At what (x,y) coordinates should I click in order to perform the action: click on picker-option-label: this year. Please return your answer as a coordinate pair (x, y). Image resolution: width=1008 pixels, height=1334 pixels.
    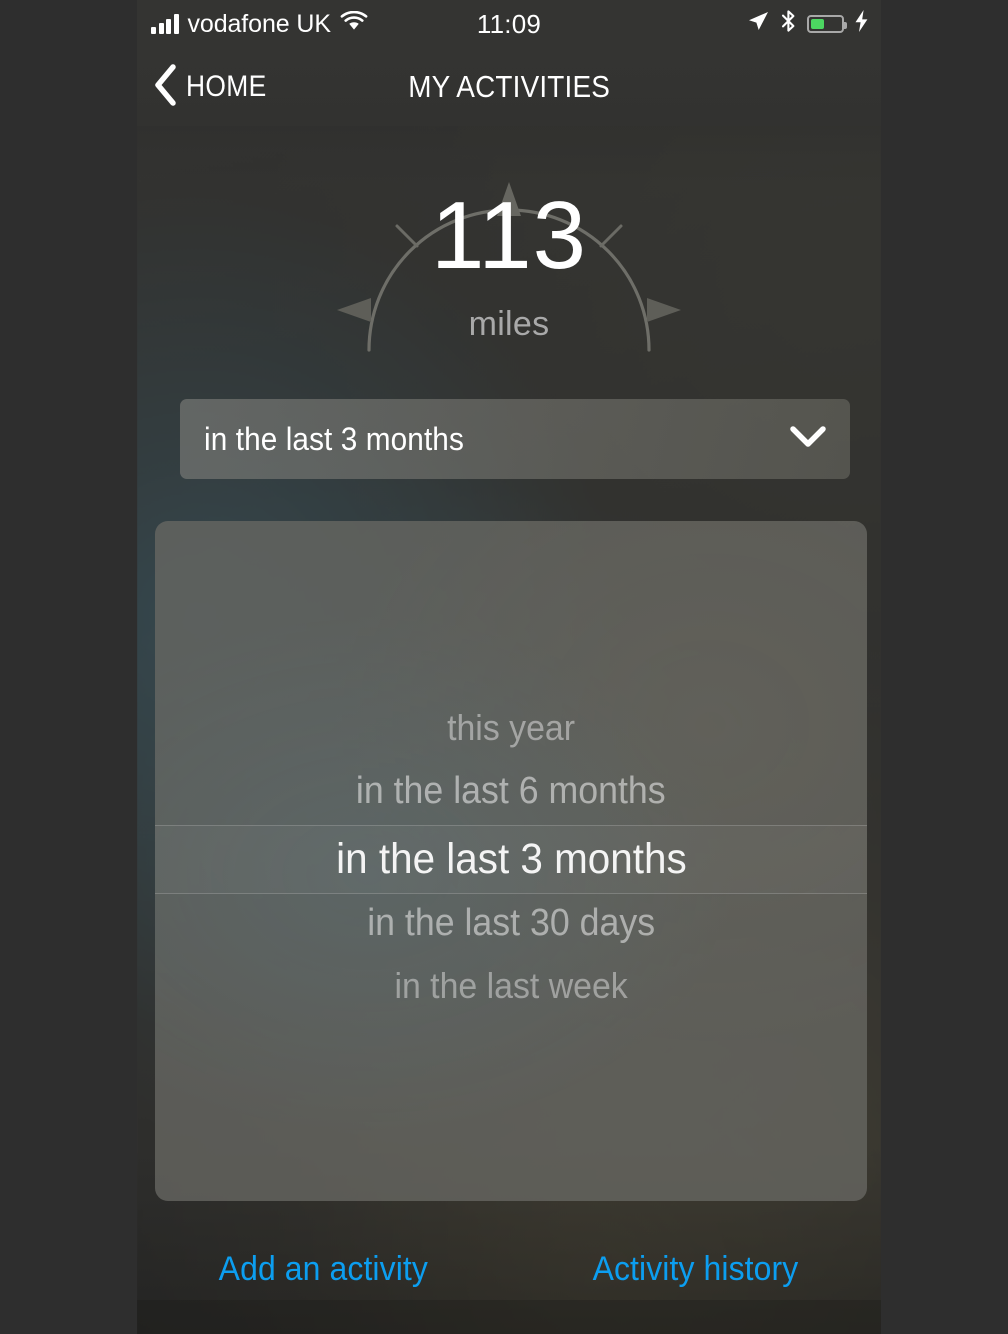
    Looking at the image, I should click on (511, 727).